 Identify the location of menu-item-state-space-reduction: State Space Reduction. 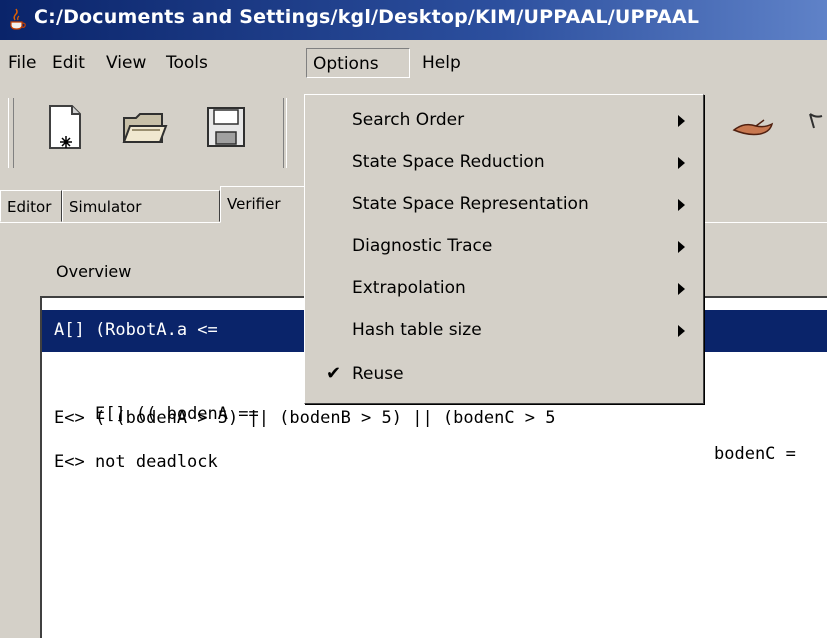
(503, 162).